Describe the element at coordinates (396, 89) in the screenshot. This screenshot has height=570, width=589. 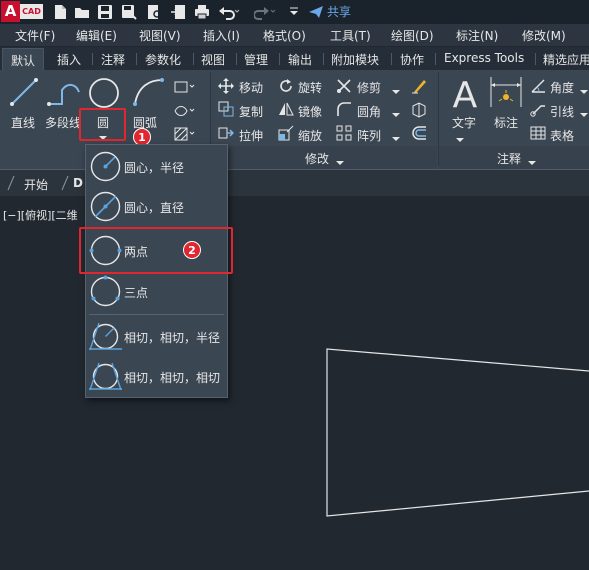
I see `trim-dropdown-icon` at that location.